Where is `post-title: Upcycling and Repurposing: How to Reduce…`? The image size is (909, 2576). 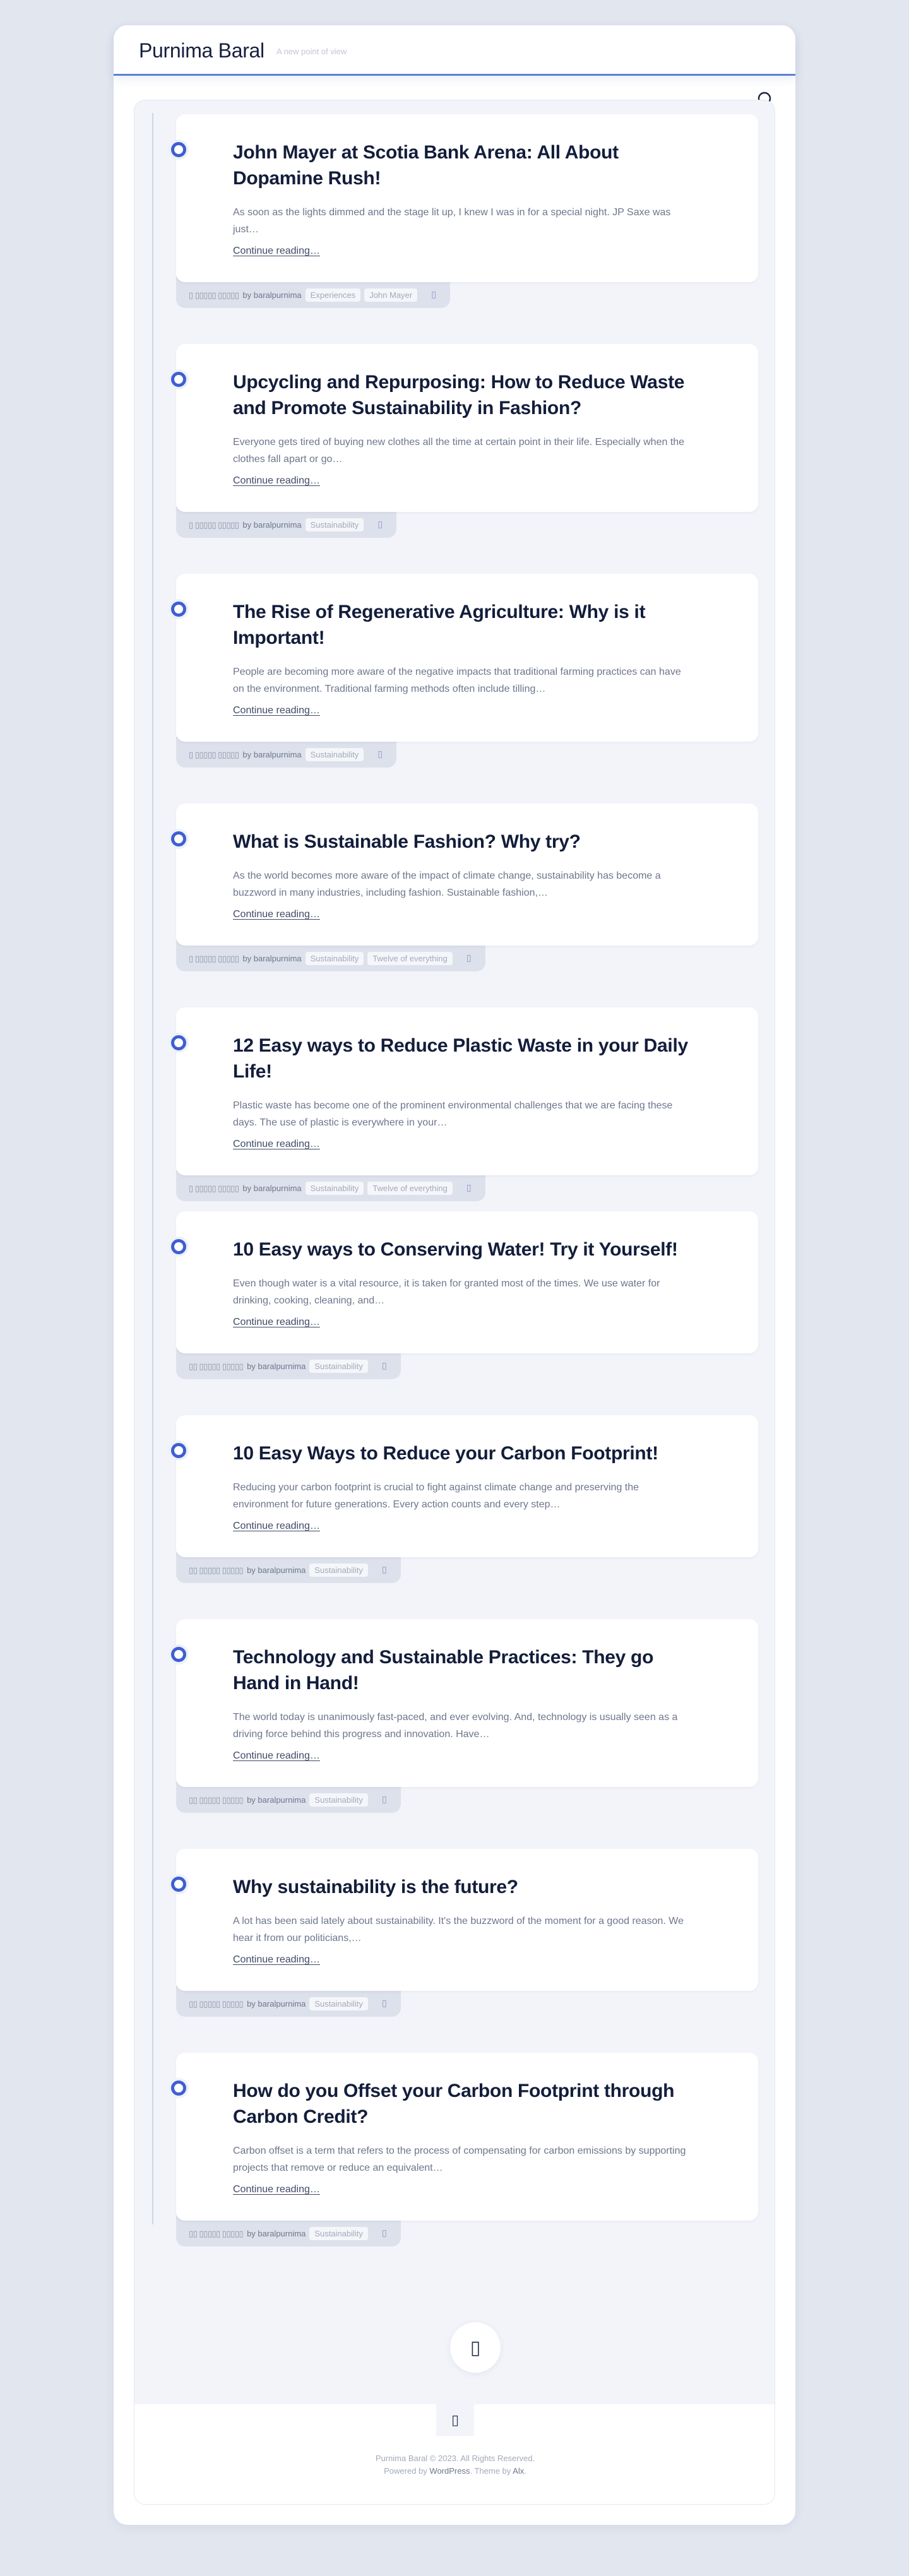
post-title: Upcycling and Repurposing: How to Reduce… is located at coordinates (461, 395).